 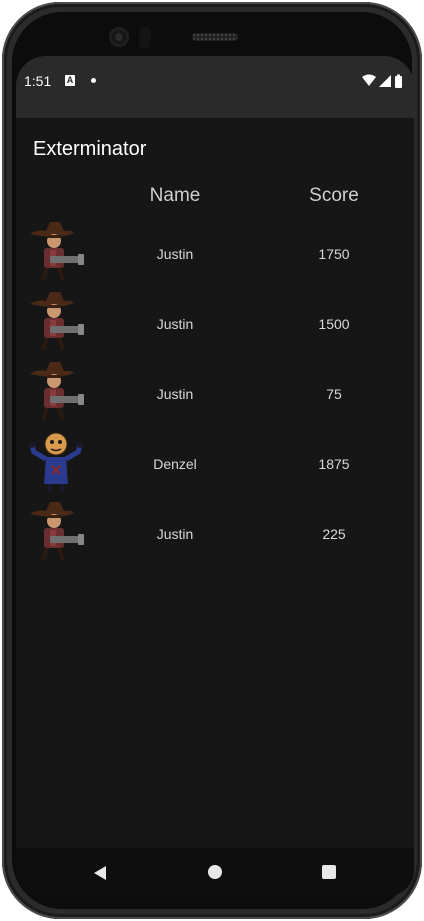 I want to click on home-icon, so click(x=215, y=872).